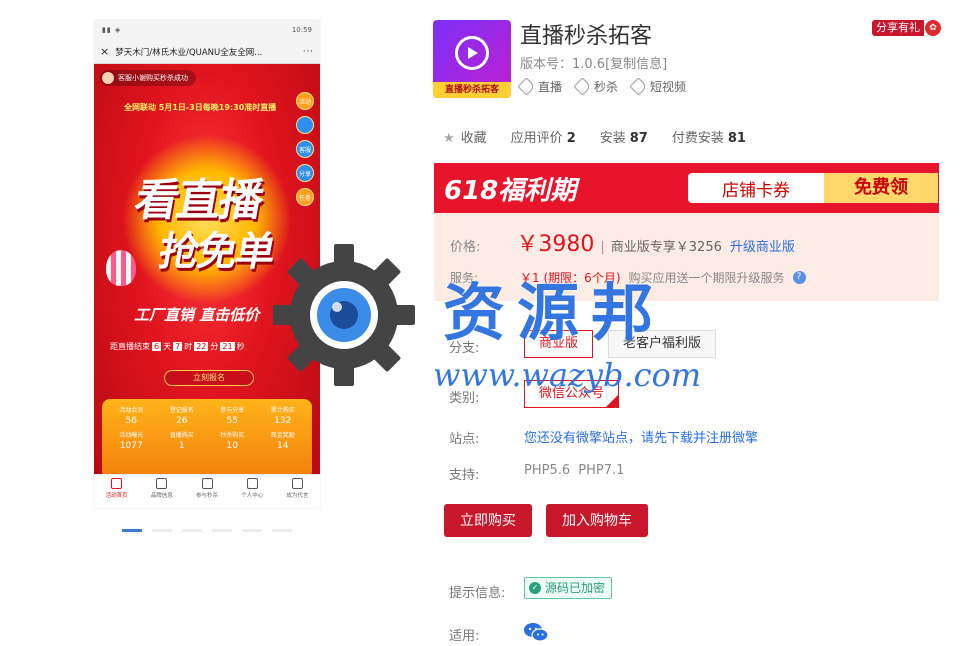  What do you see at coordinates (112, 30) in the screenshot?
I see `signal-icon: ▮▮ ◈` at bounding box center [112, 30].